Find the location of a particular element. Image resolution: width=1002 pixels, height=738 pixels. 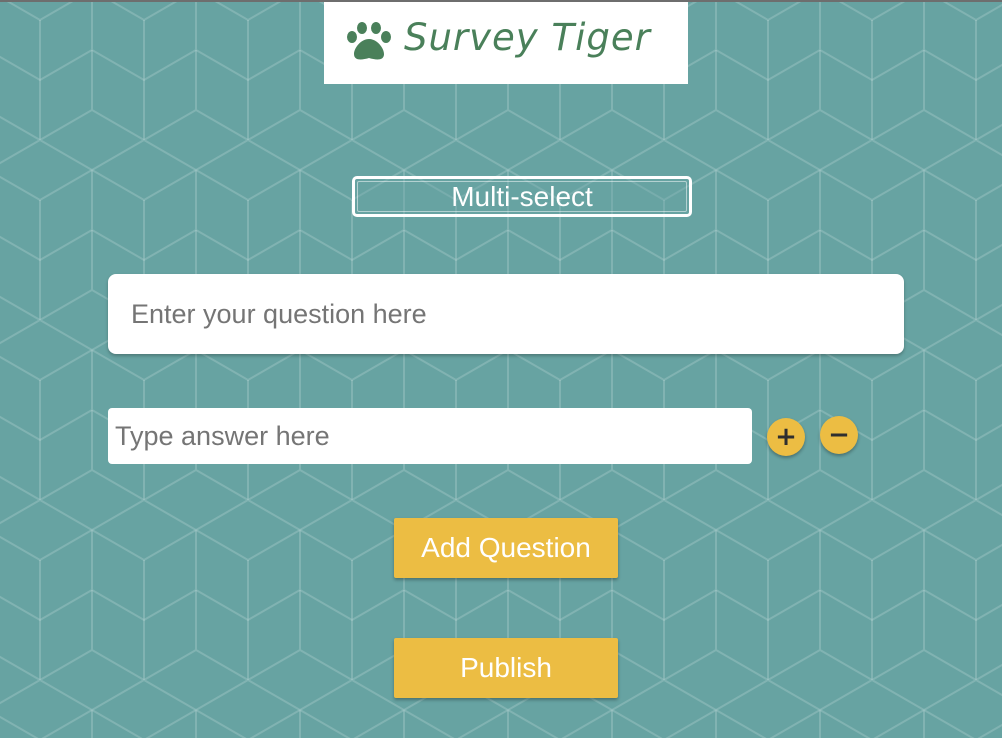

publish-button: Publish is located at coordinates (506, 668).